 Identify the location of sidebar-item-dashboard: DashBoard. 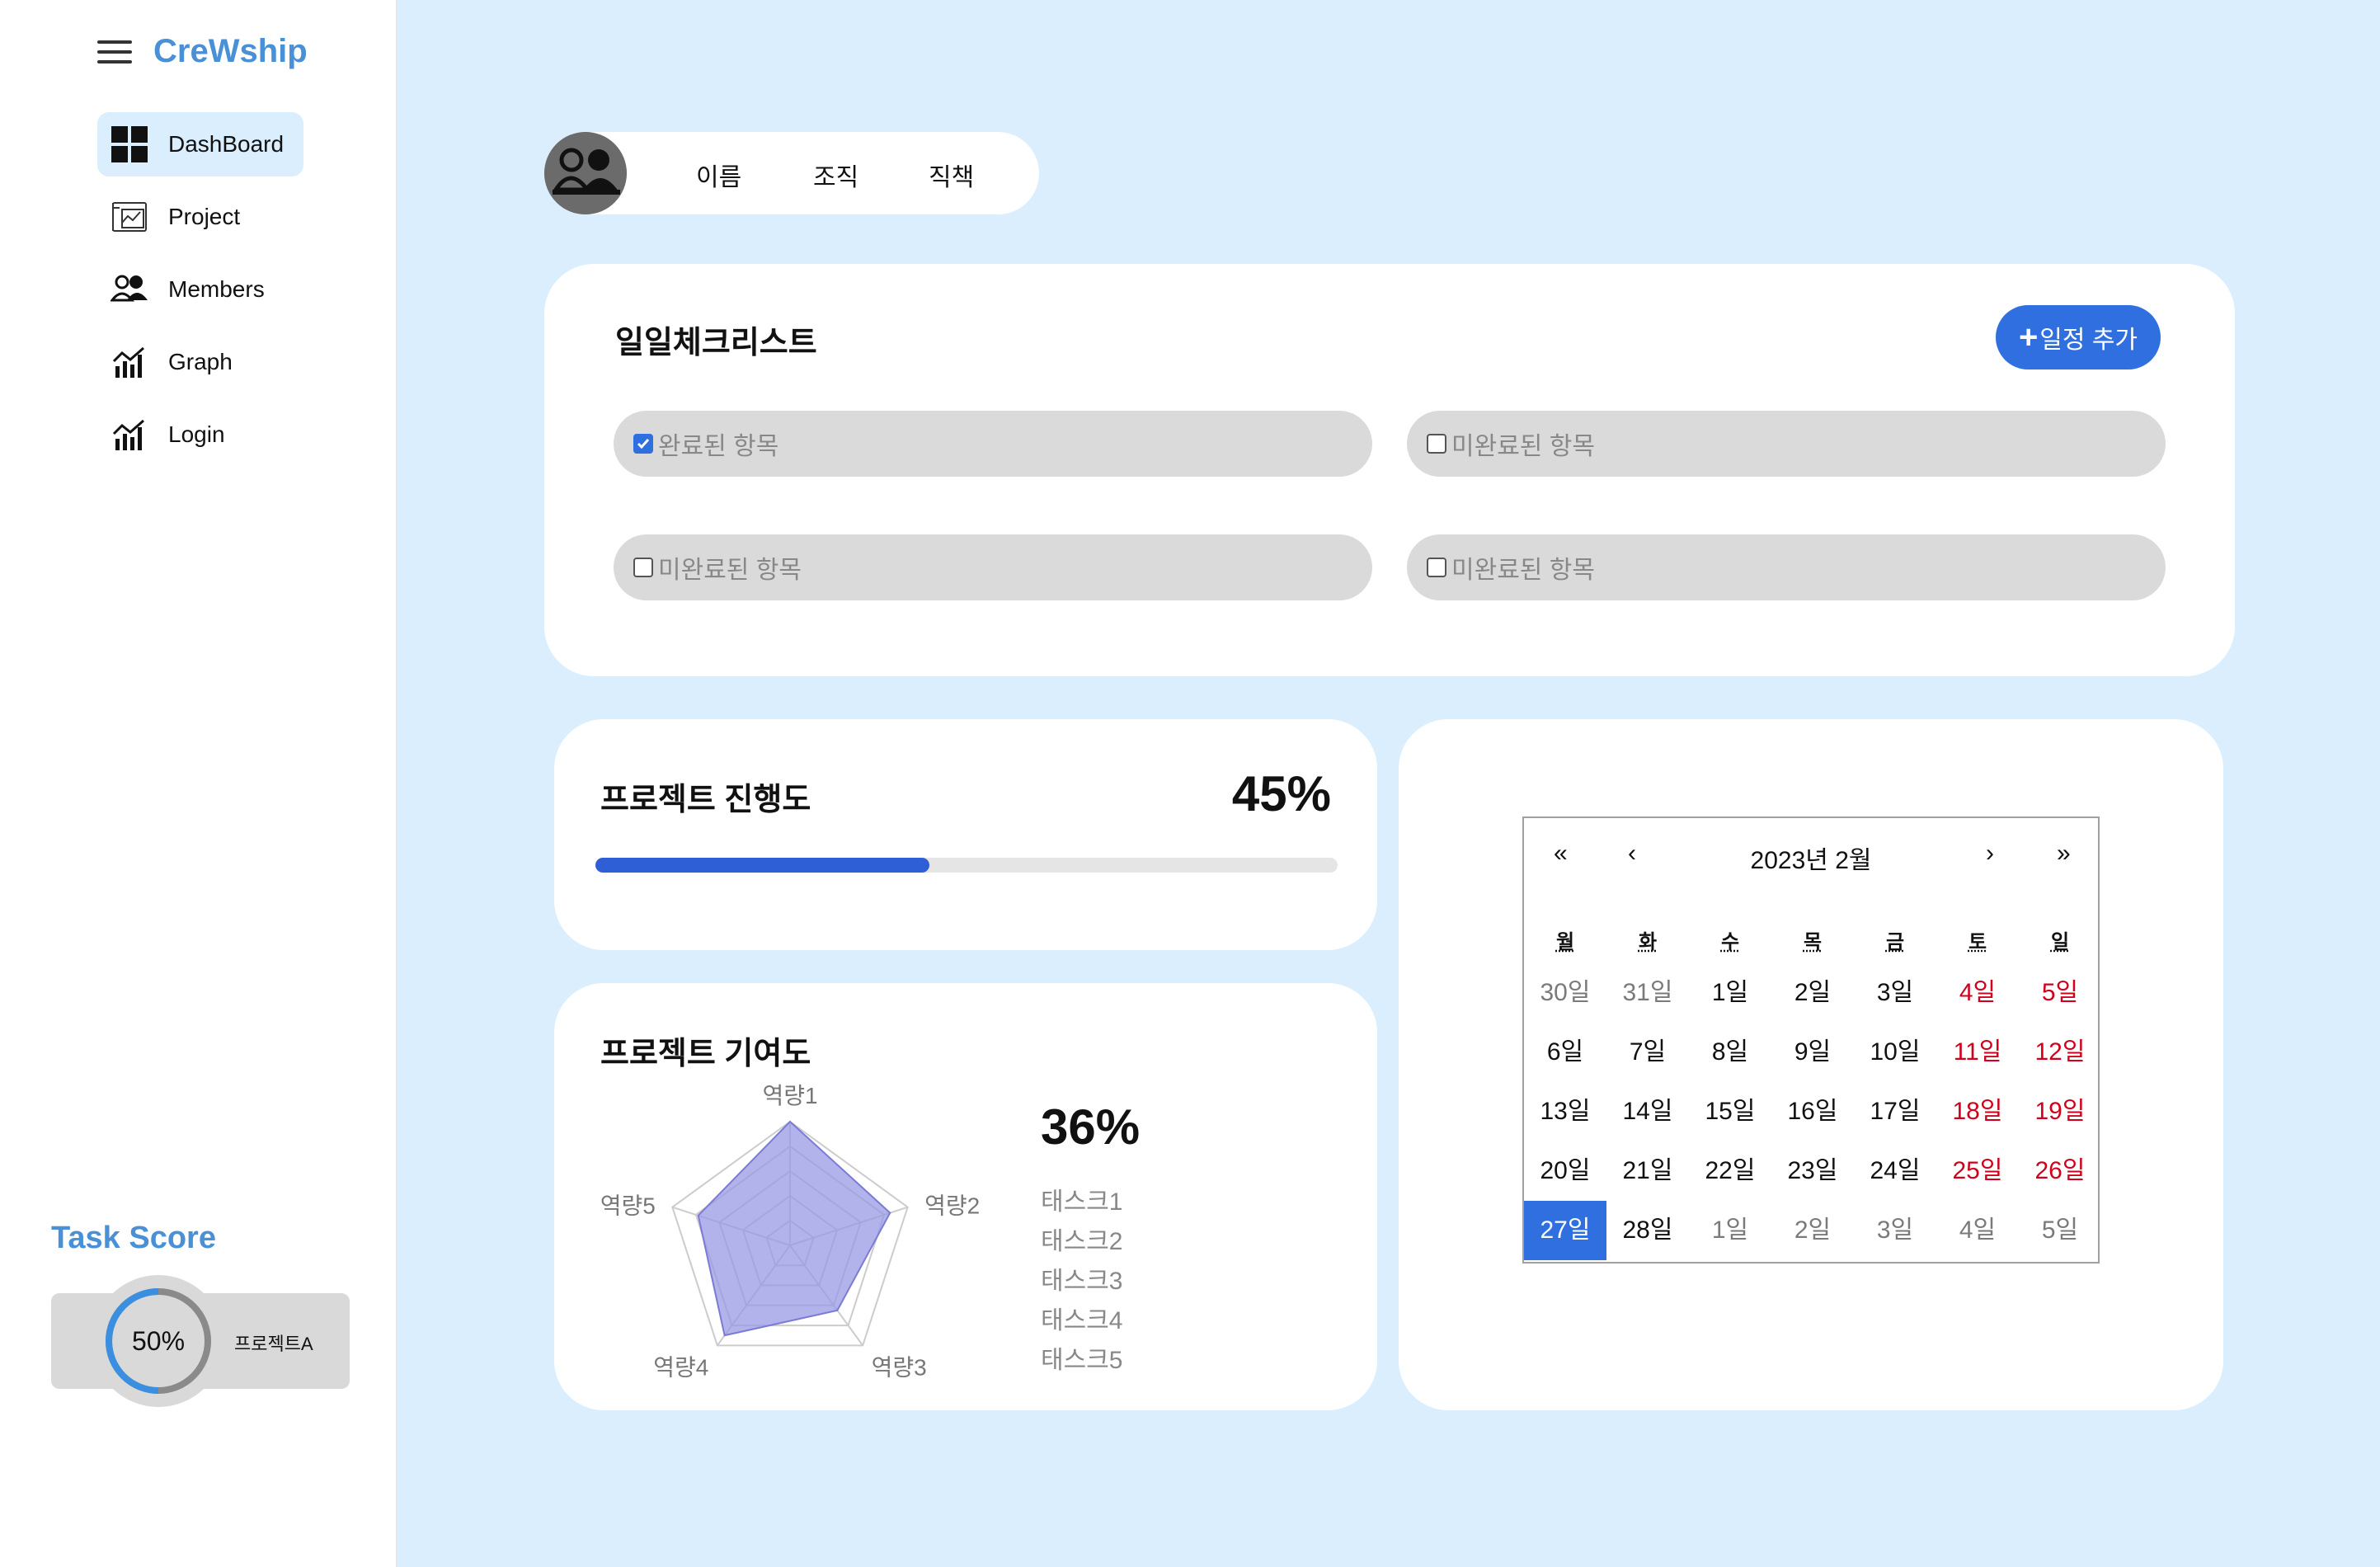
(200, 144).